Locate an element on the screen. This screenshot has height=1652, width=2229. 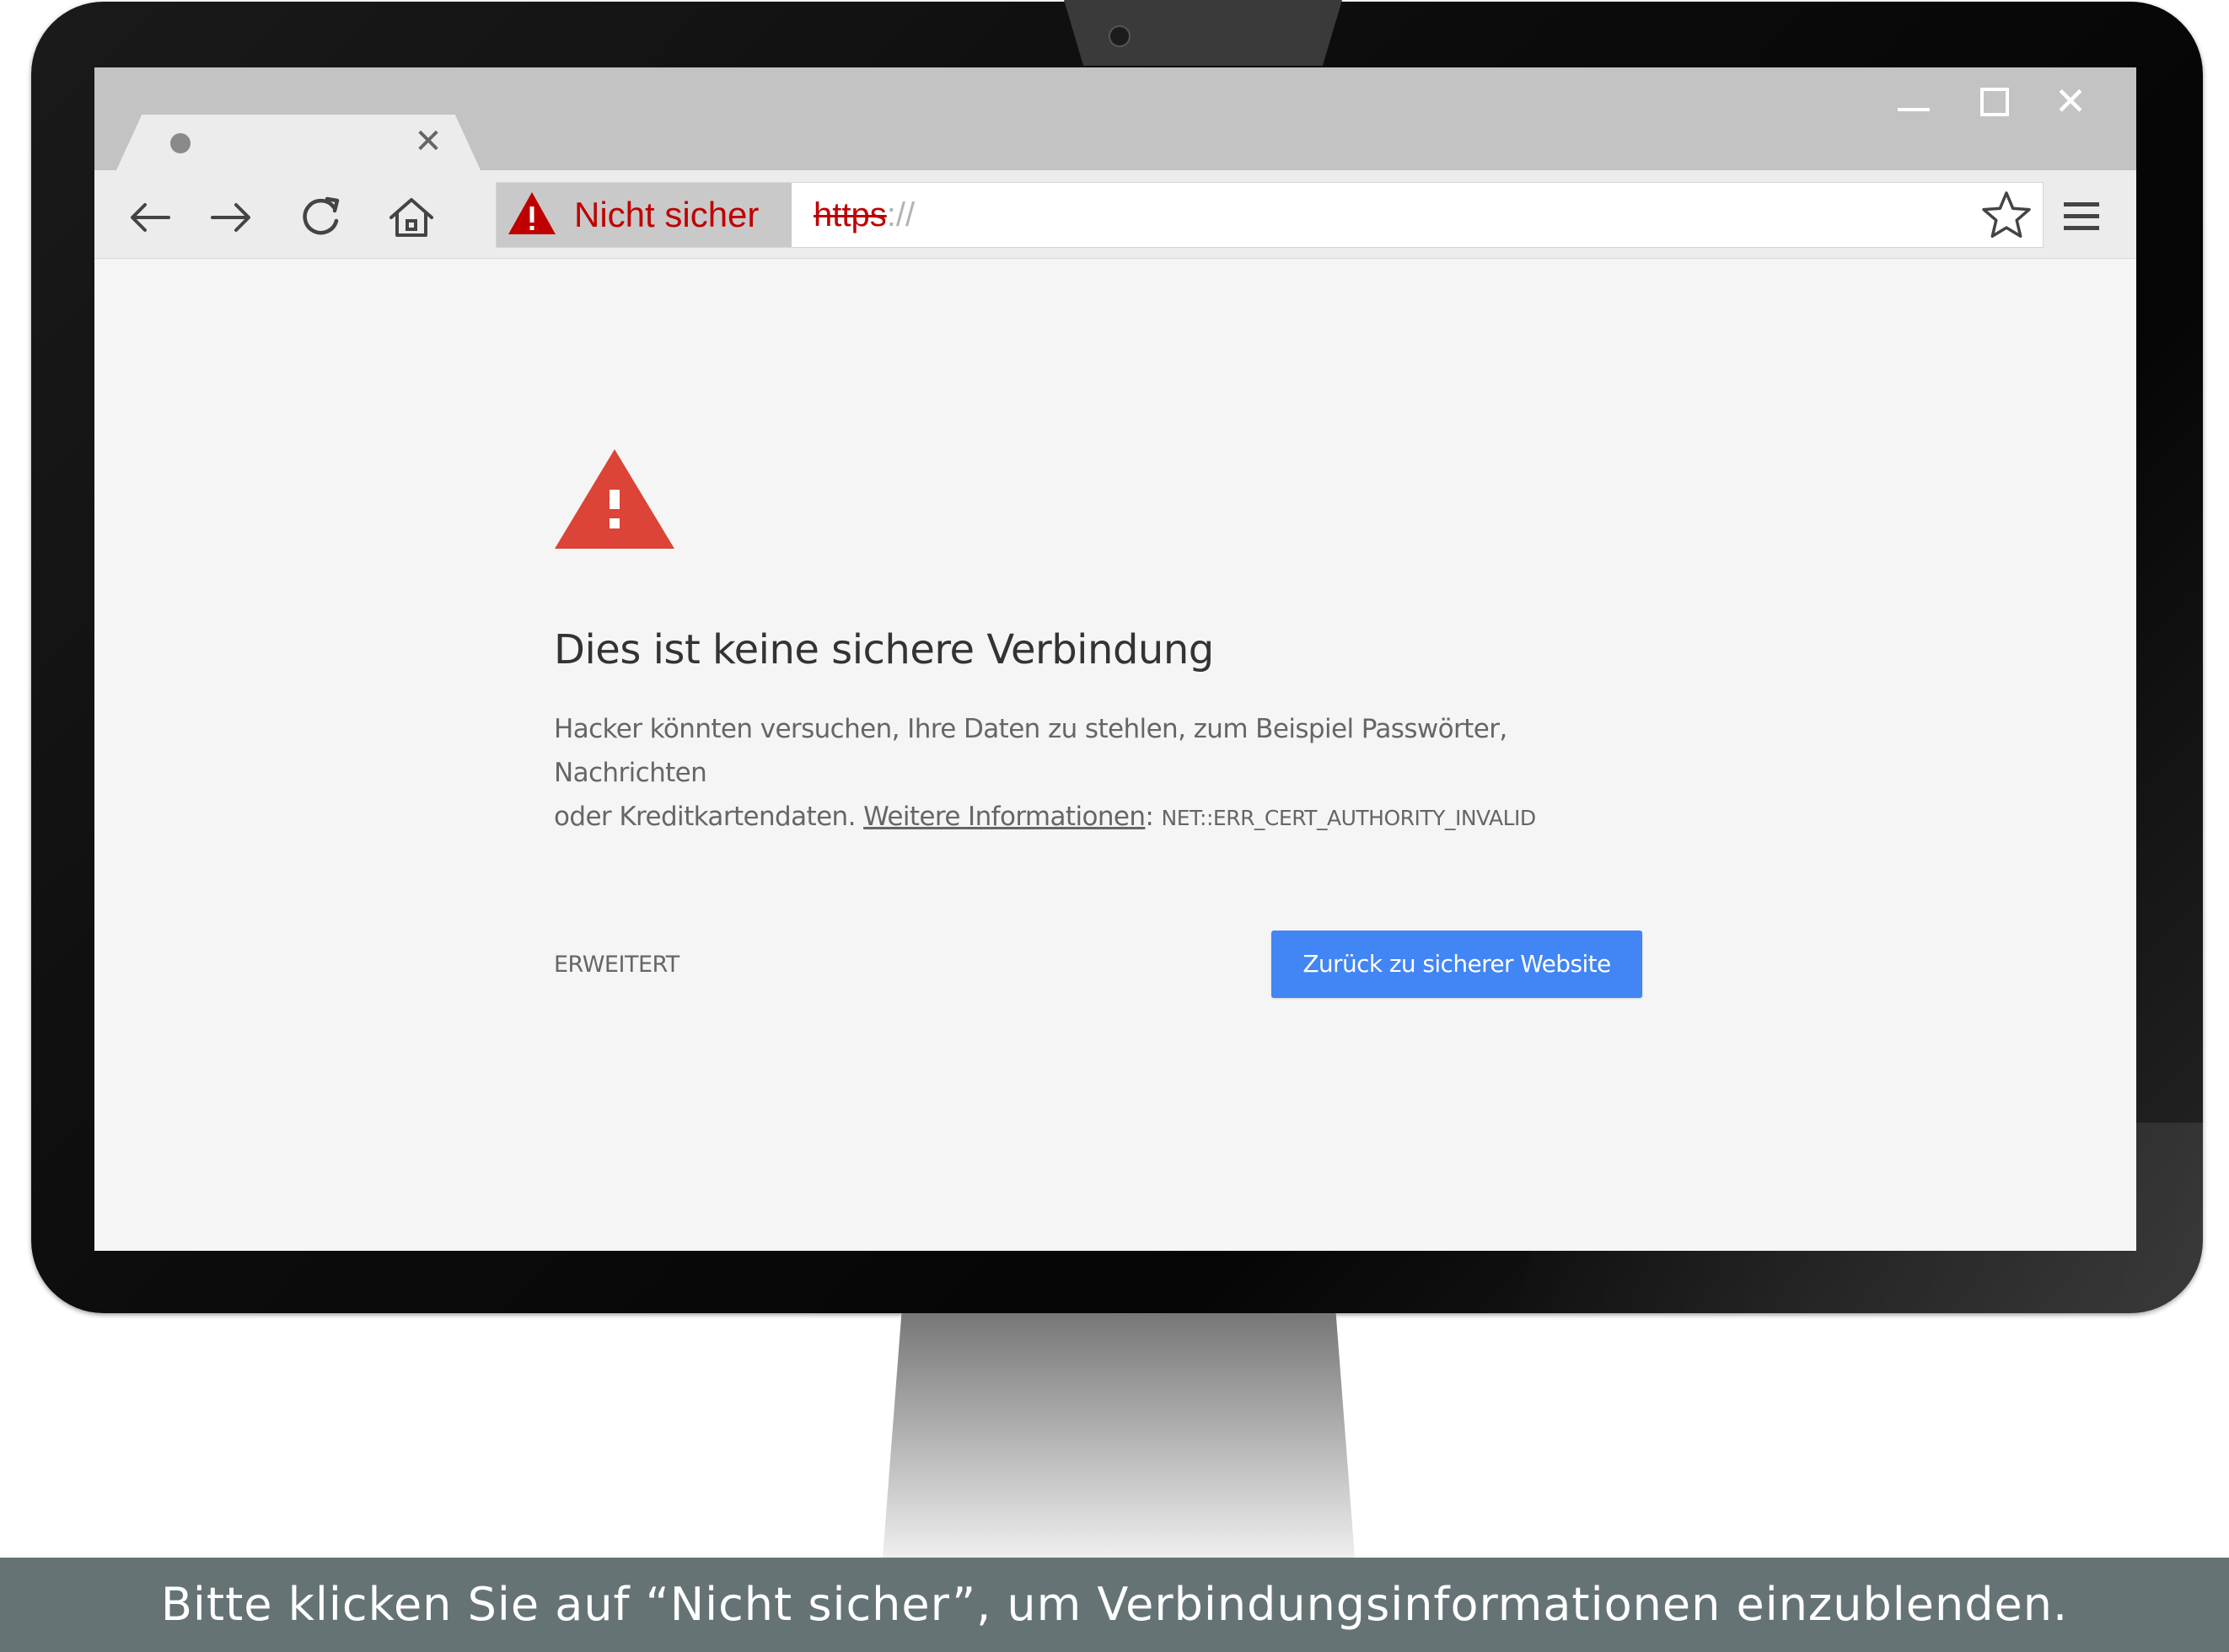
star-icon is located at coordinates (2006, 216).